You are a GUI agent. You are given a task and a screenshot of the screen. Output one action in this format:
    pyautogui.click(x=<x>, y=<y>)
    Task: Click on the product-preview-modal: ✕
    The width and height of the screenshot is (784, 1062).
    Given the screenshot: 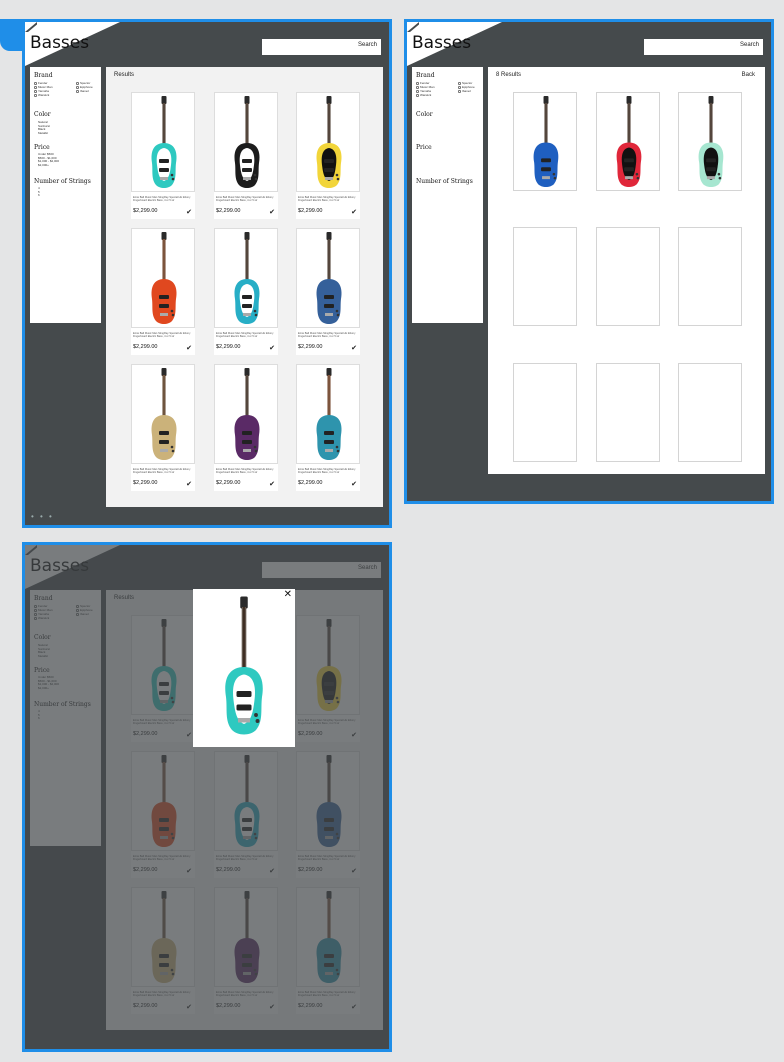 What is the action you would take?
    pyautogui.click(x=244, y=668)
    